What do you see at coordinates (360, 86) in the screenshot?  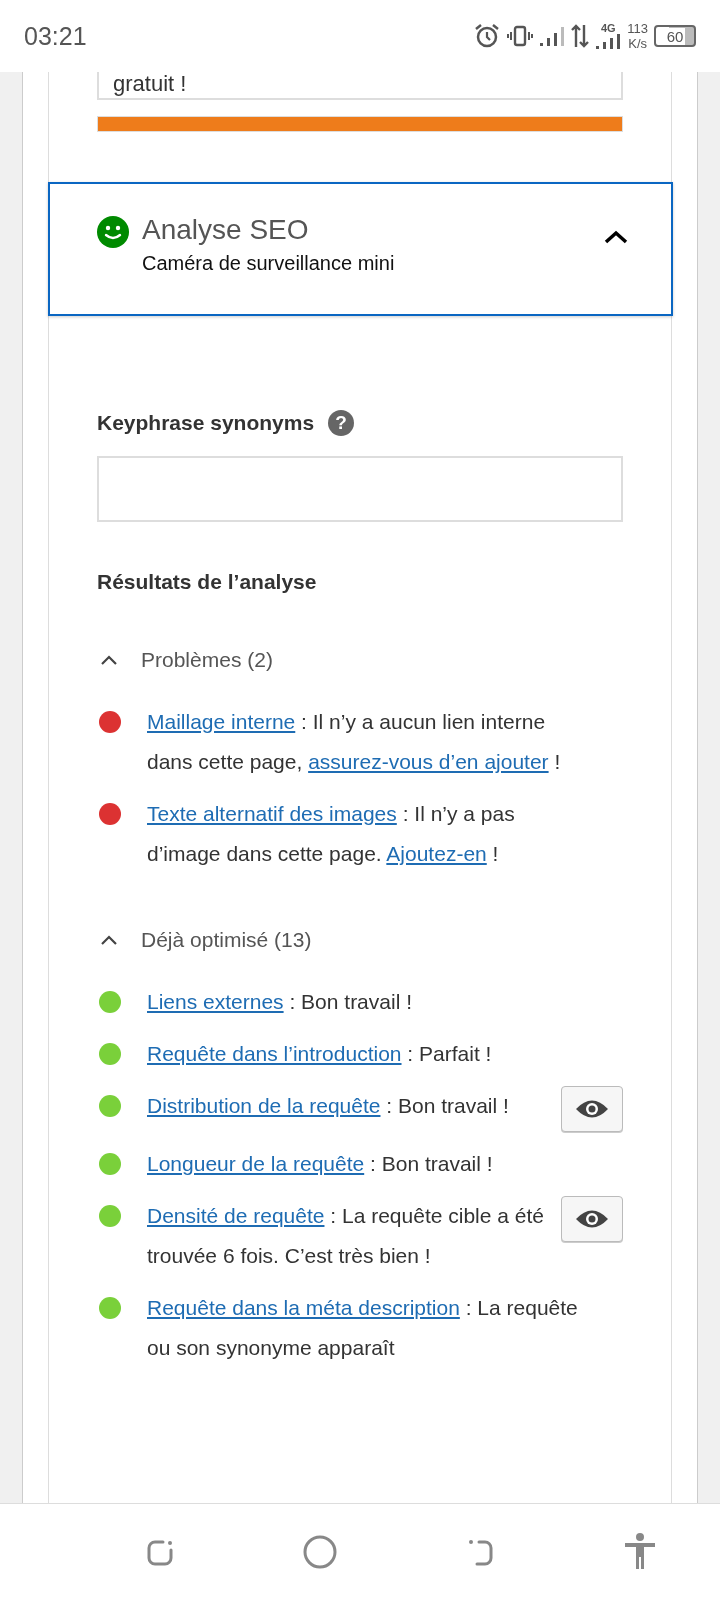 I see `text-field: gratuit !` at bounding box center [360, 86].